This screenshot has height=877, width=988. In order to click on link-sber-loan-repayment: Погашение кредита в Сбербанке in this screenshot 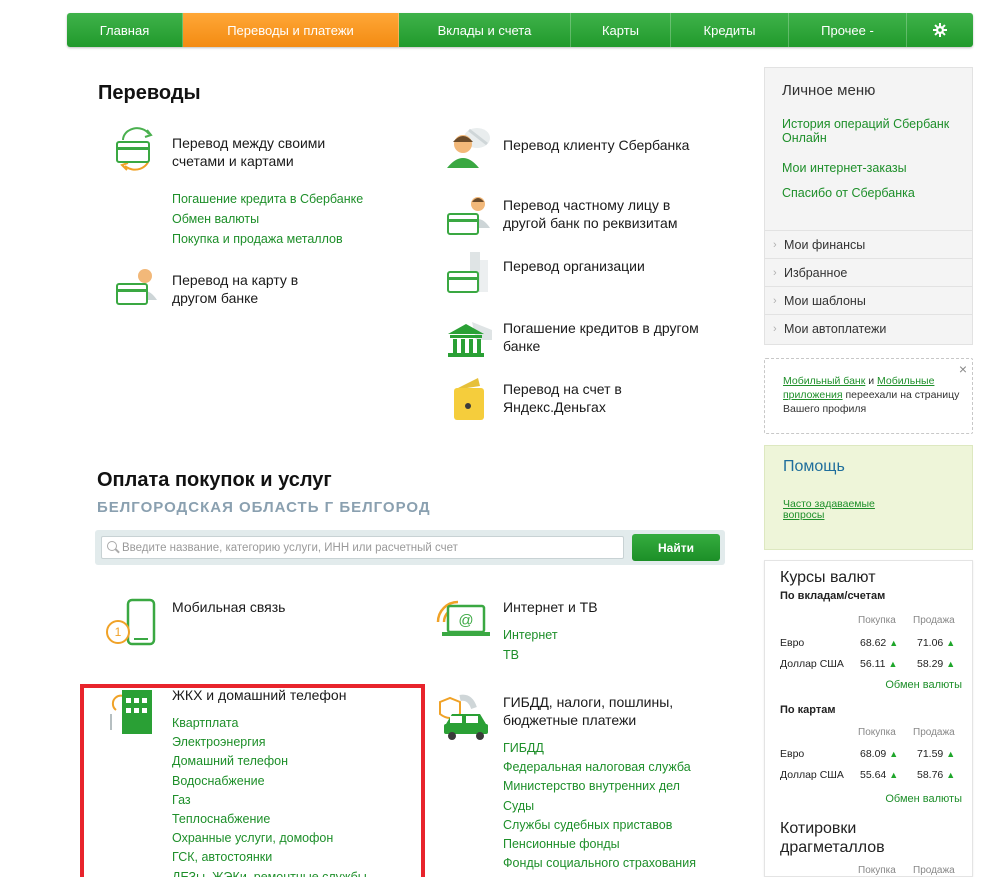, I will do `click(267, 199)`.